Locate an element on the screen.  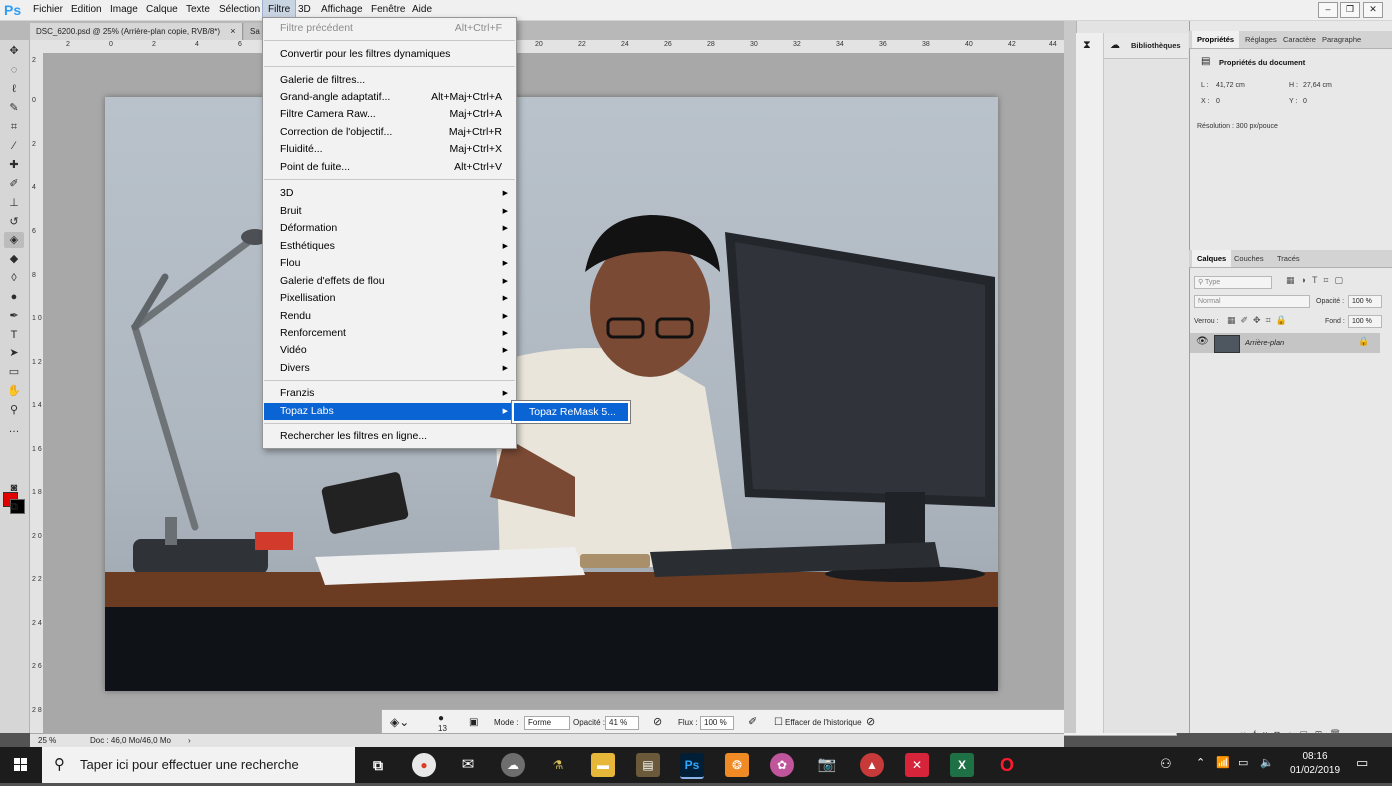
red-app-icon: ▲ is located at coordinates (872, 765).